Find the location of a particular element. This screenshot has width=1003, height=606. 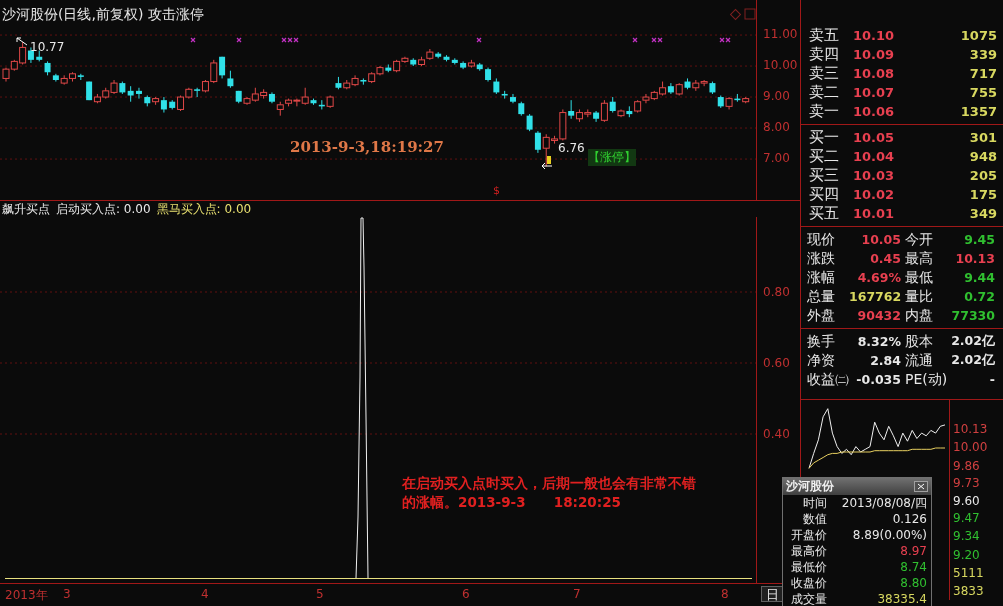

arrow-icon is located at coordinates (22, 41).